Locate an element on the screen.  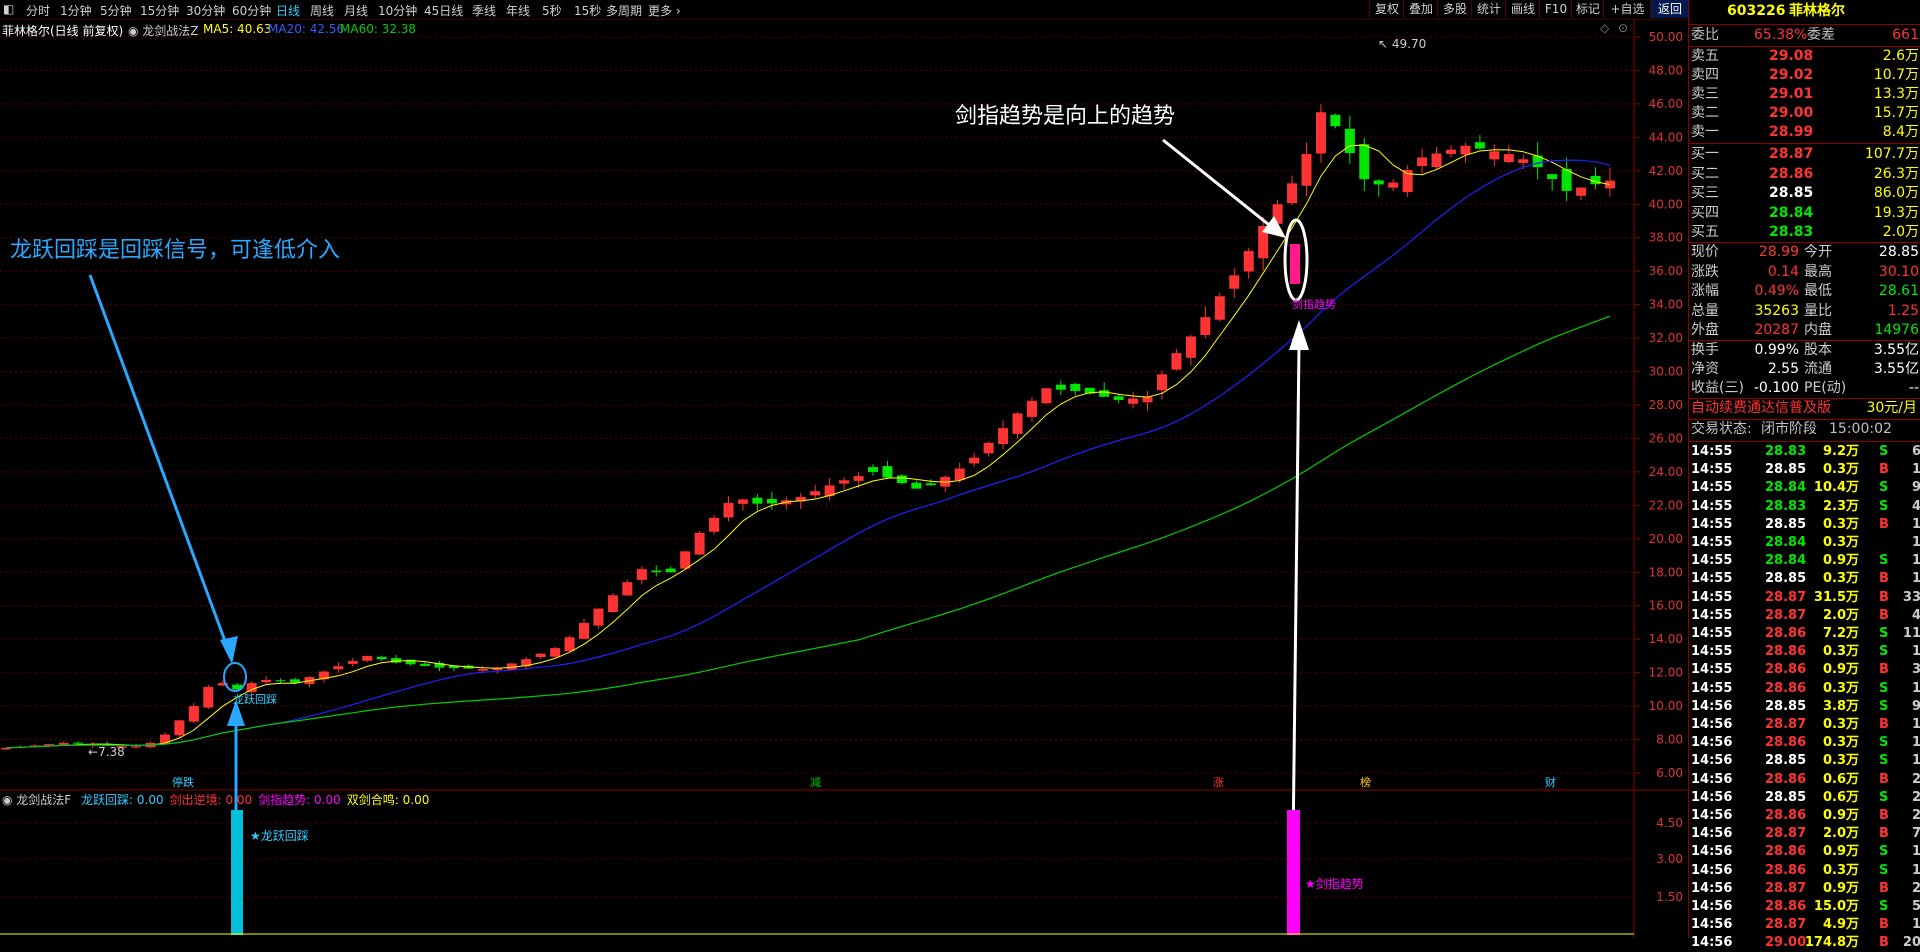
quote-price: 29.02 is located at coordinates (1791, 75).